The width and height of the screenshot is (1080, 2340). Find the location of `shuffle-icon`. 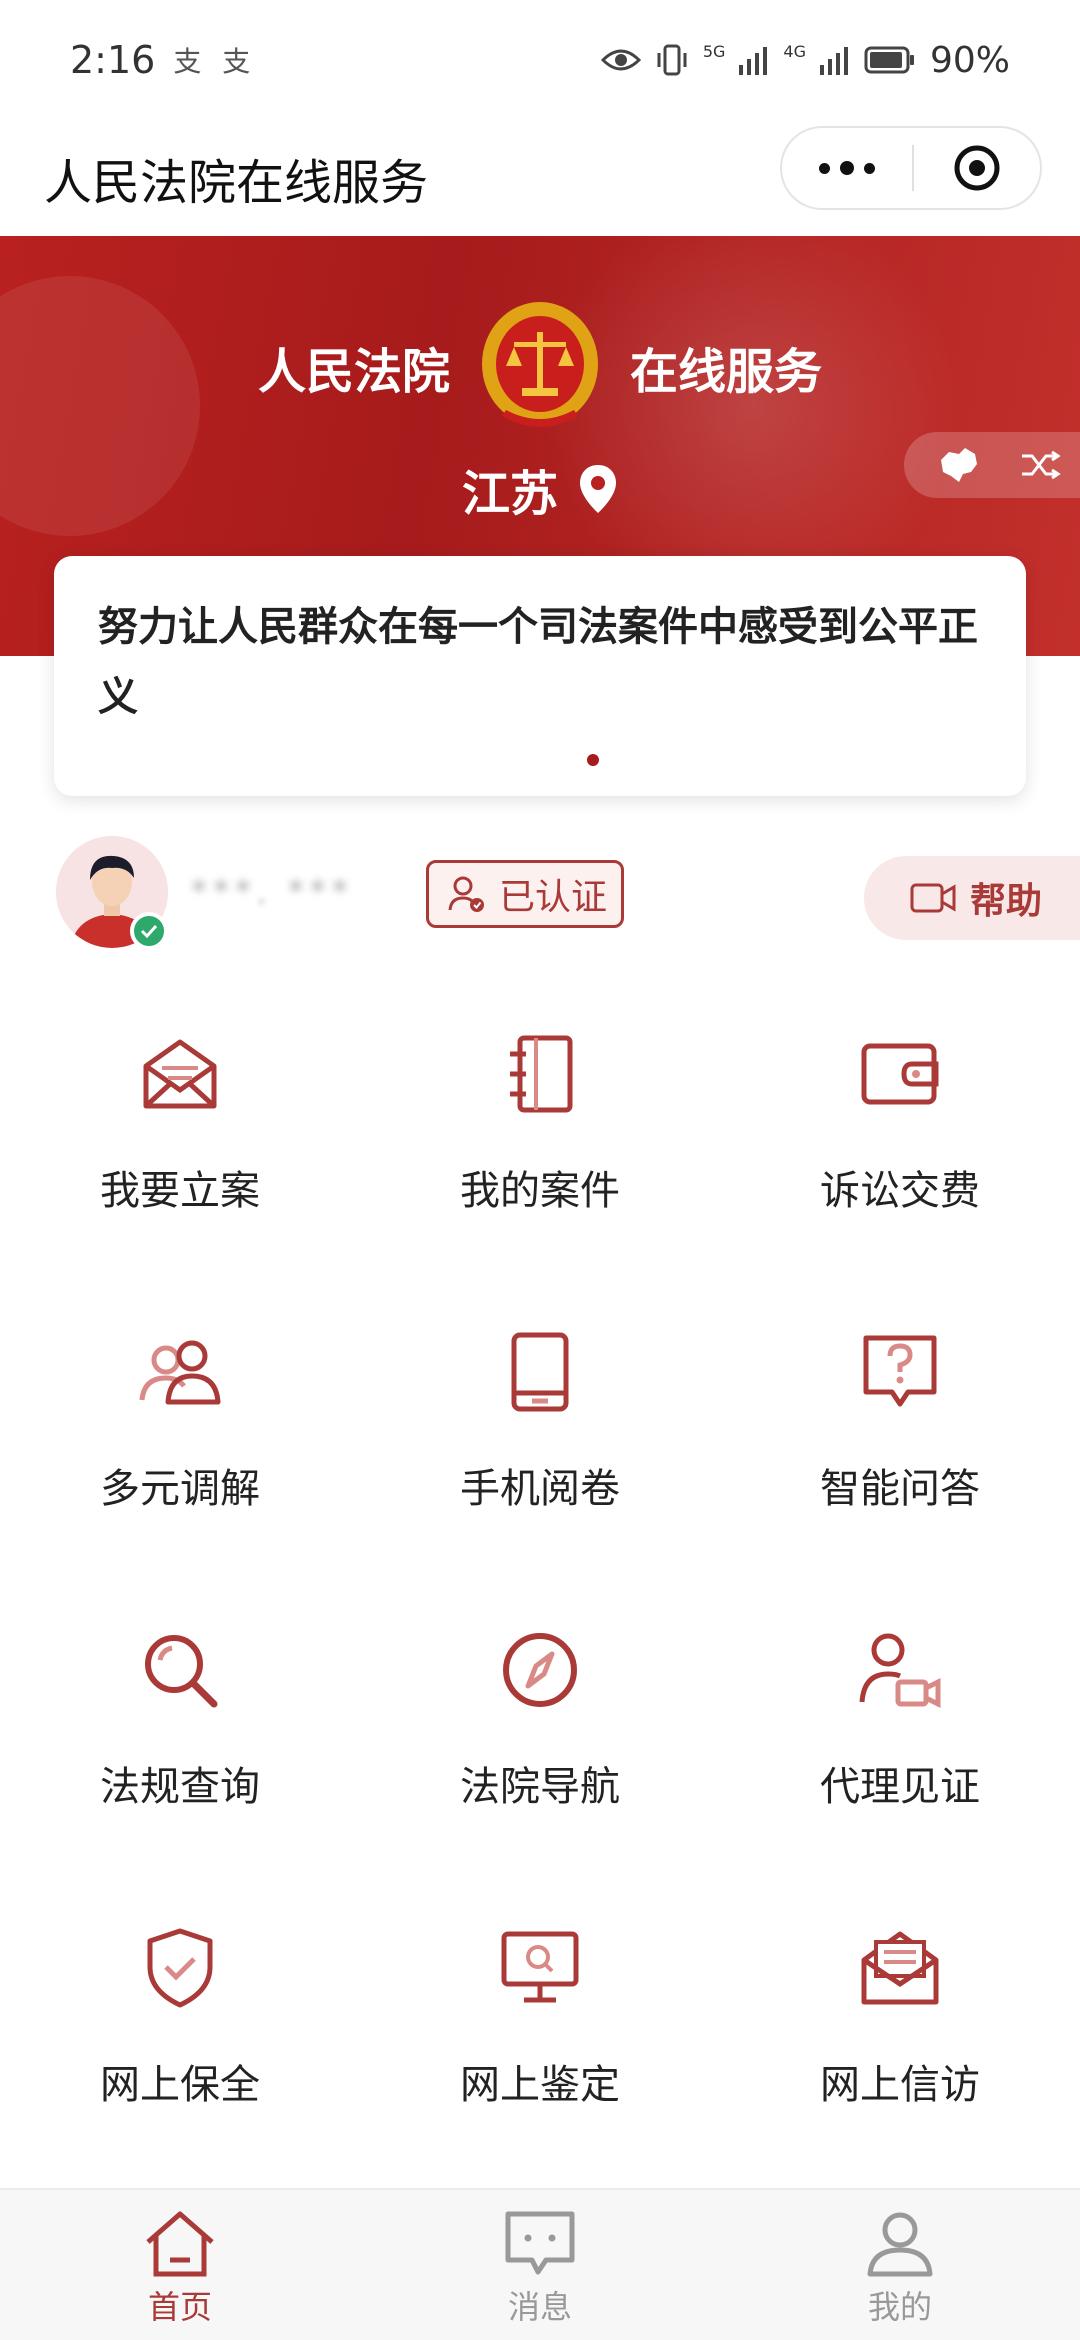

shuffle-icon is located at coordinates (1041, 465).